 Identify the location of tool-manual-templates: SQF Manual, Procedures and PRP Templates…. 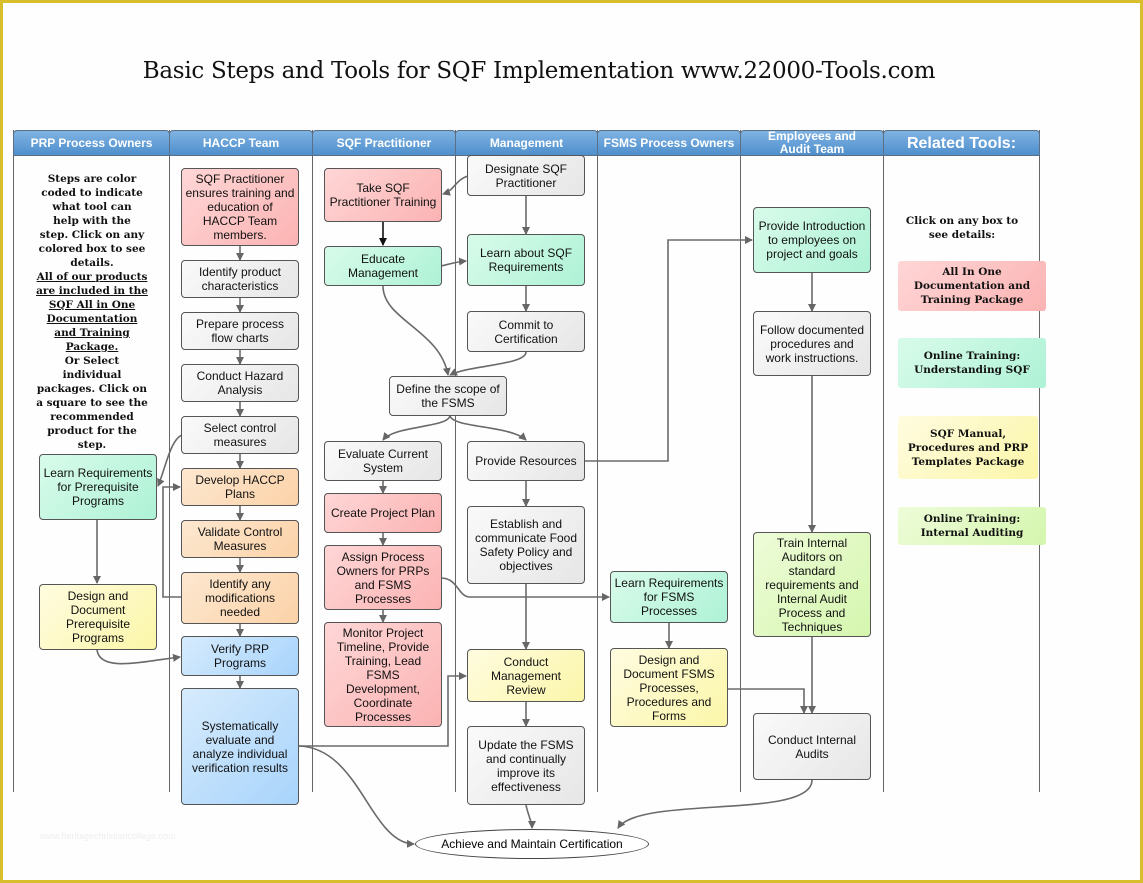
(968, 447).